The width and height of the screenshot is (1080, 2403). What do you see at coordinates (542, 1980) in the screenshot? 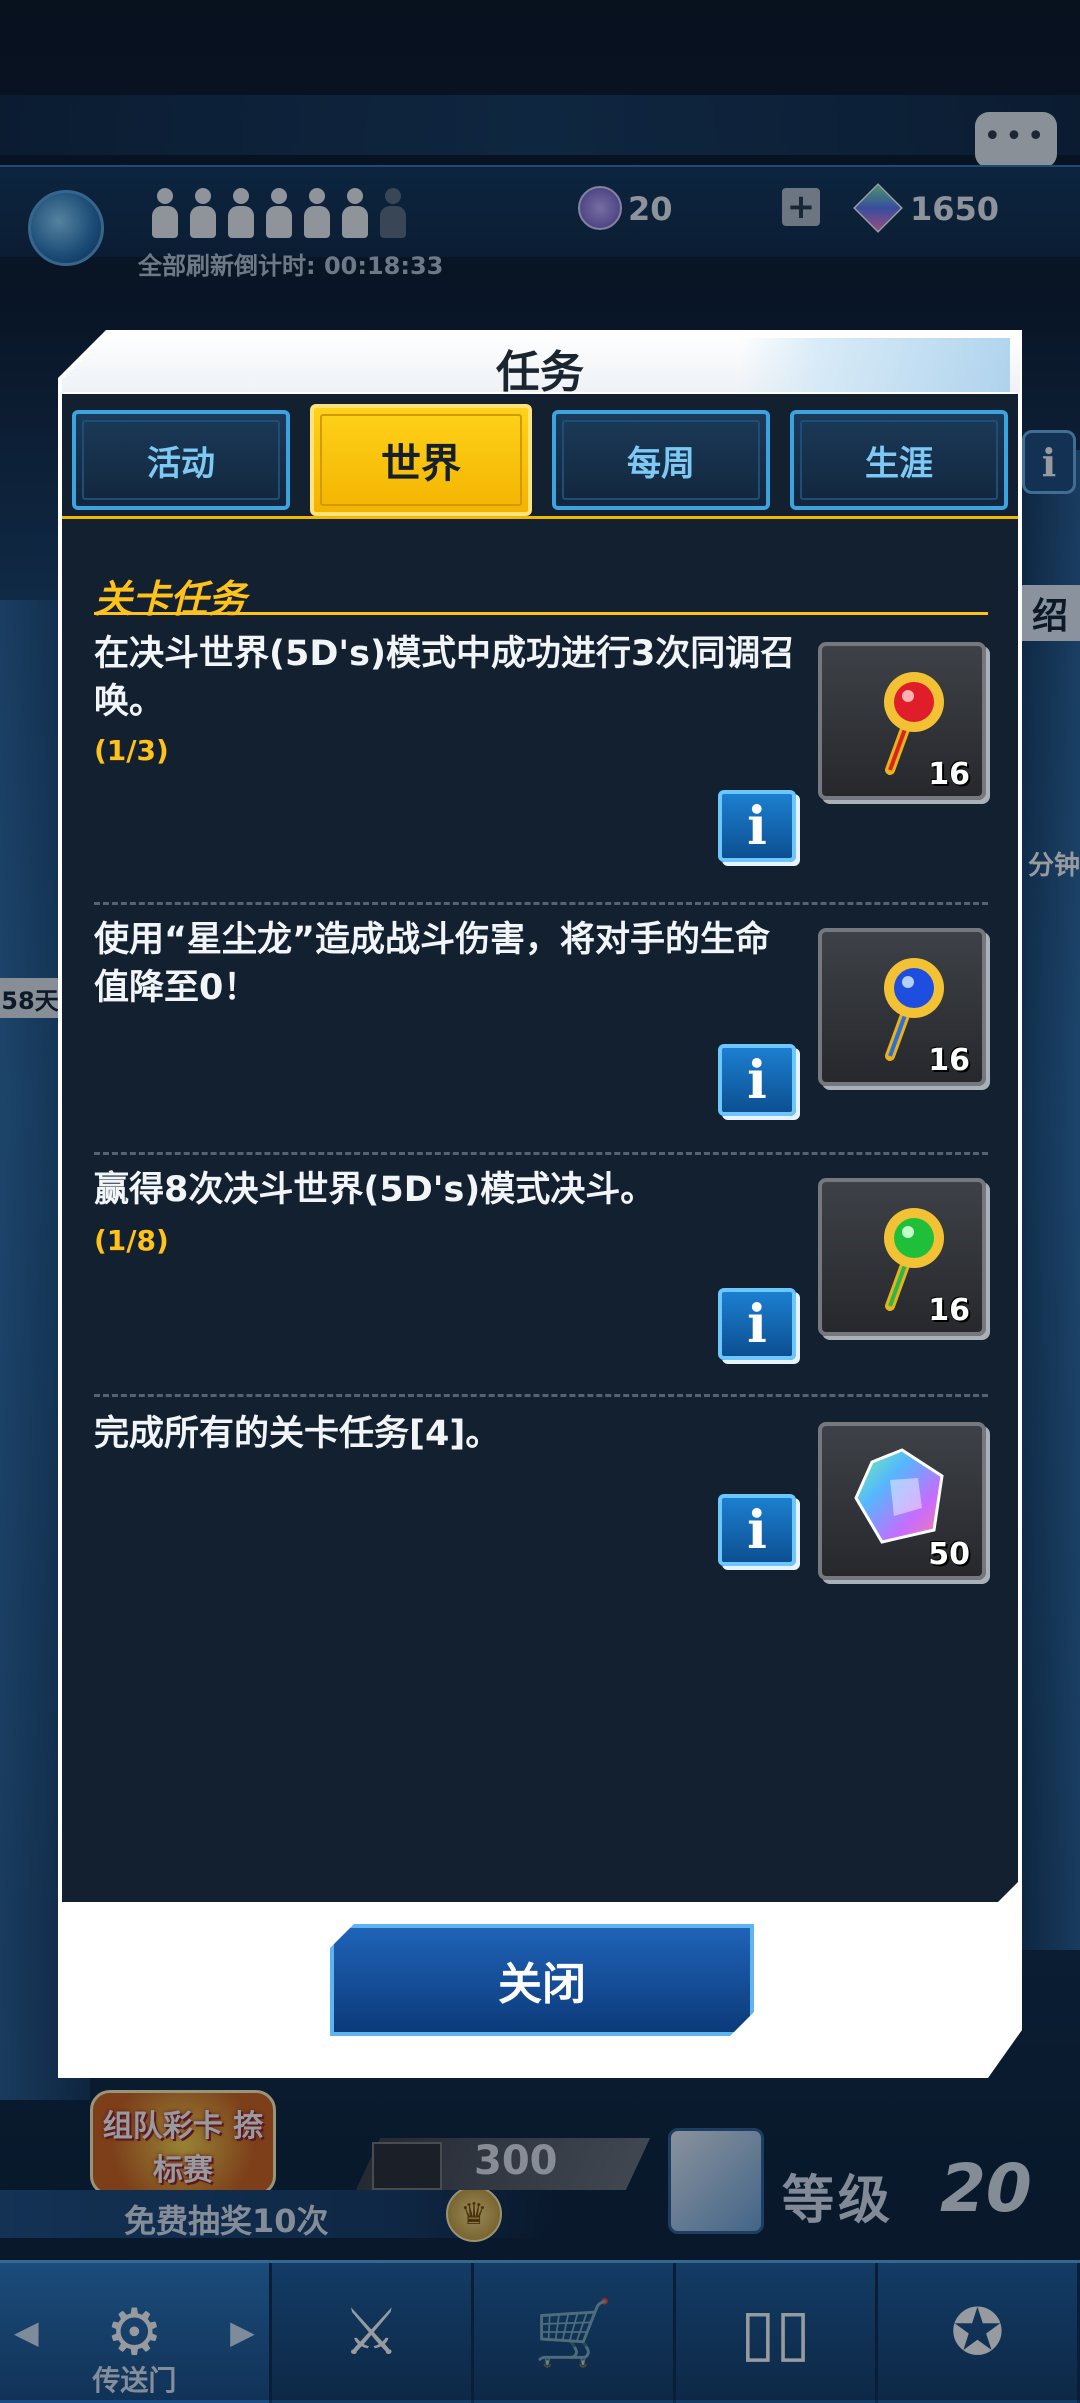
I see `close-button: 关闭` at bounding box center [542, 1980].